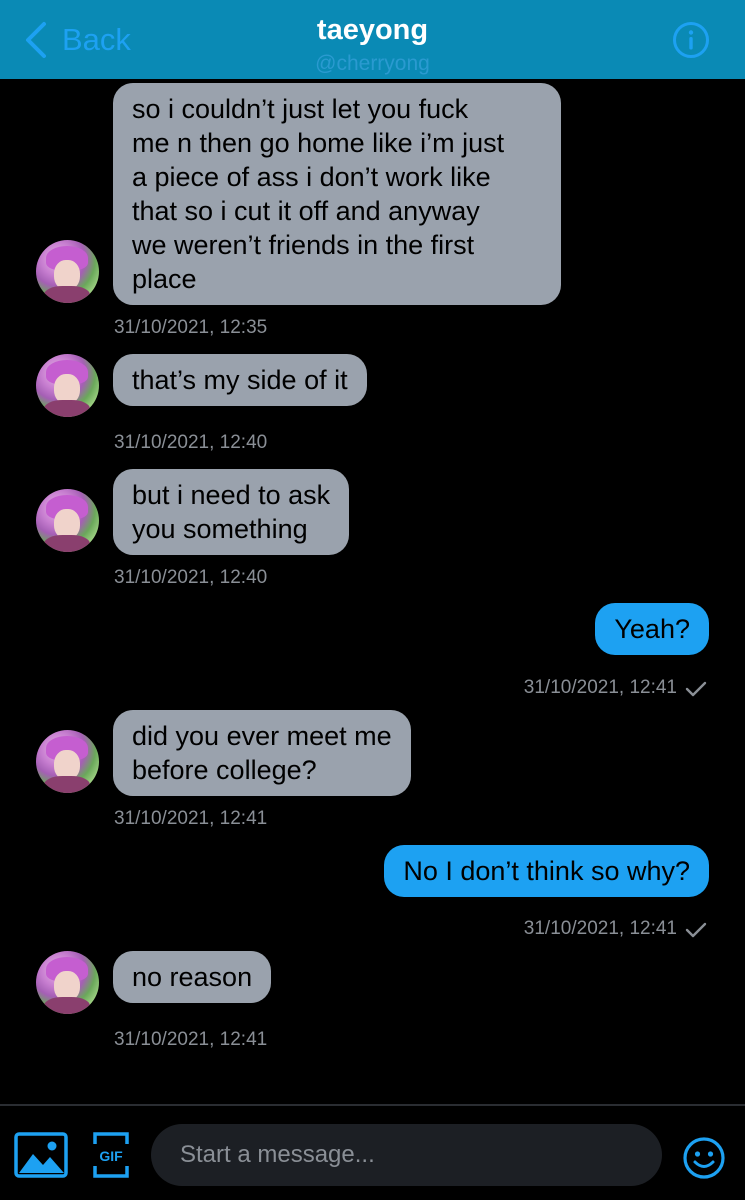 The image size is (745, 1200). I want to click on message-bubble-outgoing: Yeah?, so click(652, 629).